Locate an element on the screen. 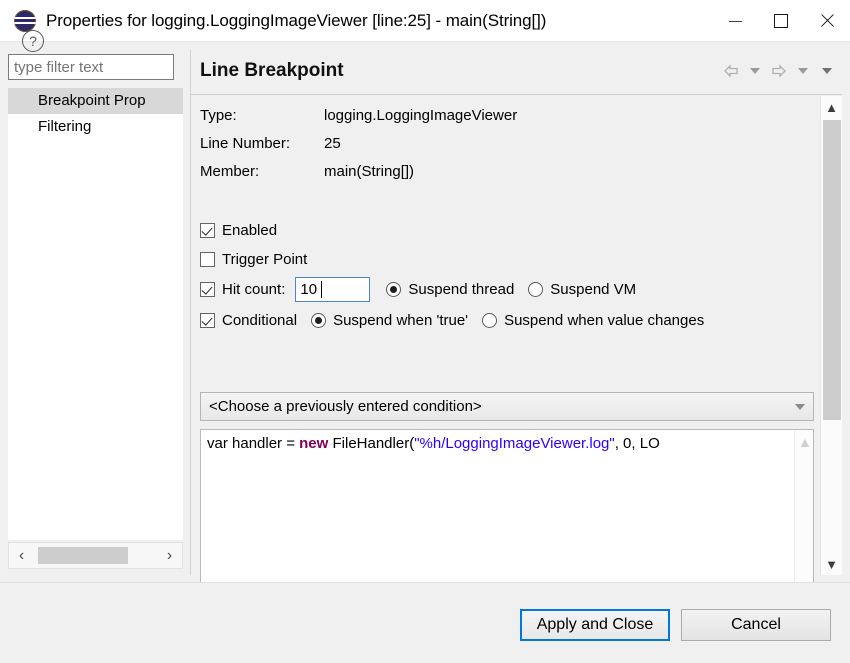  trigger-point-checkbox-row: Trigger Point is located at coordinates (253, 259).